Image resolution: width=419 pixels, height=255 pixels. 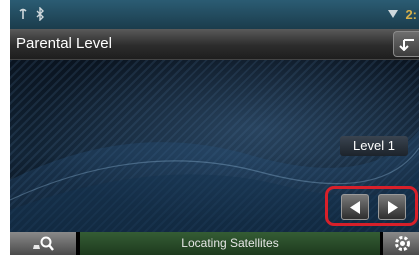 I want to click on status-icons-left, so click(x=32, y=14).